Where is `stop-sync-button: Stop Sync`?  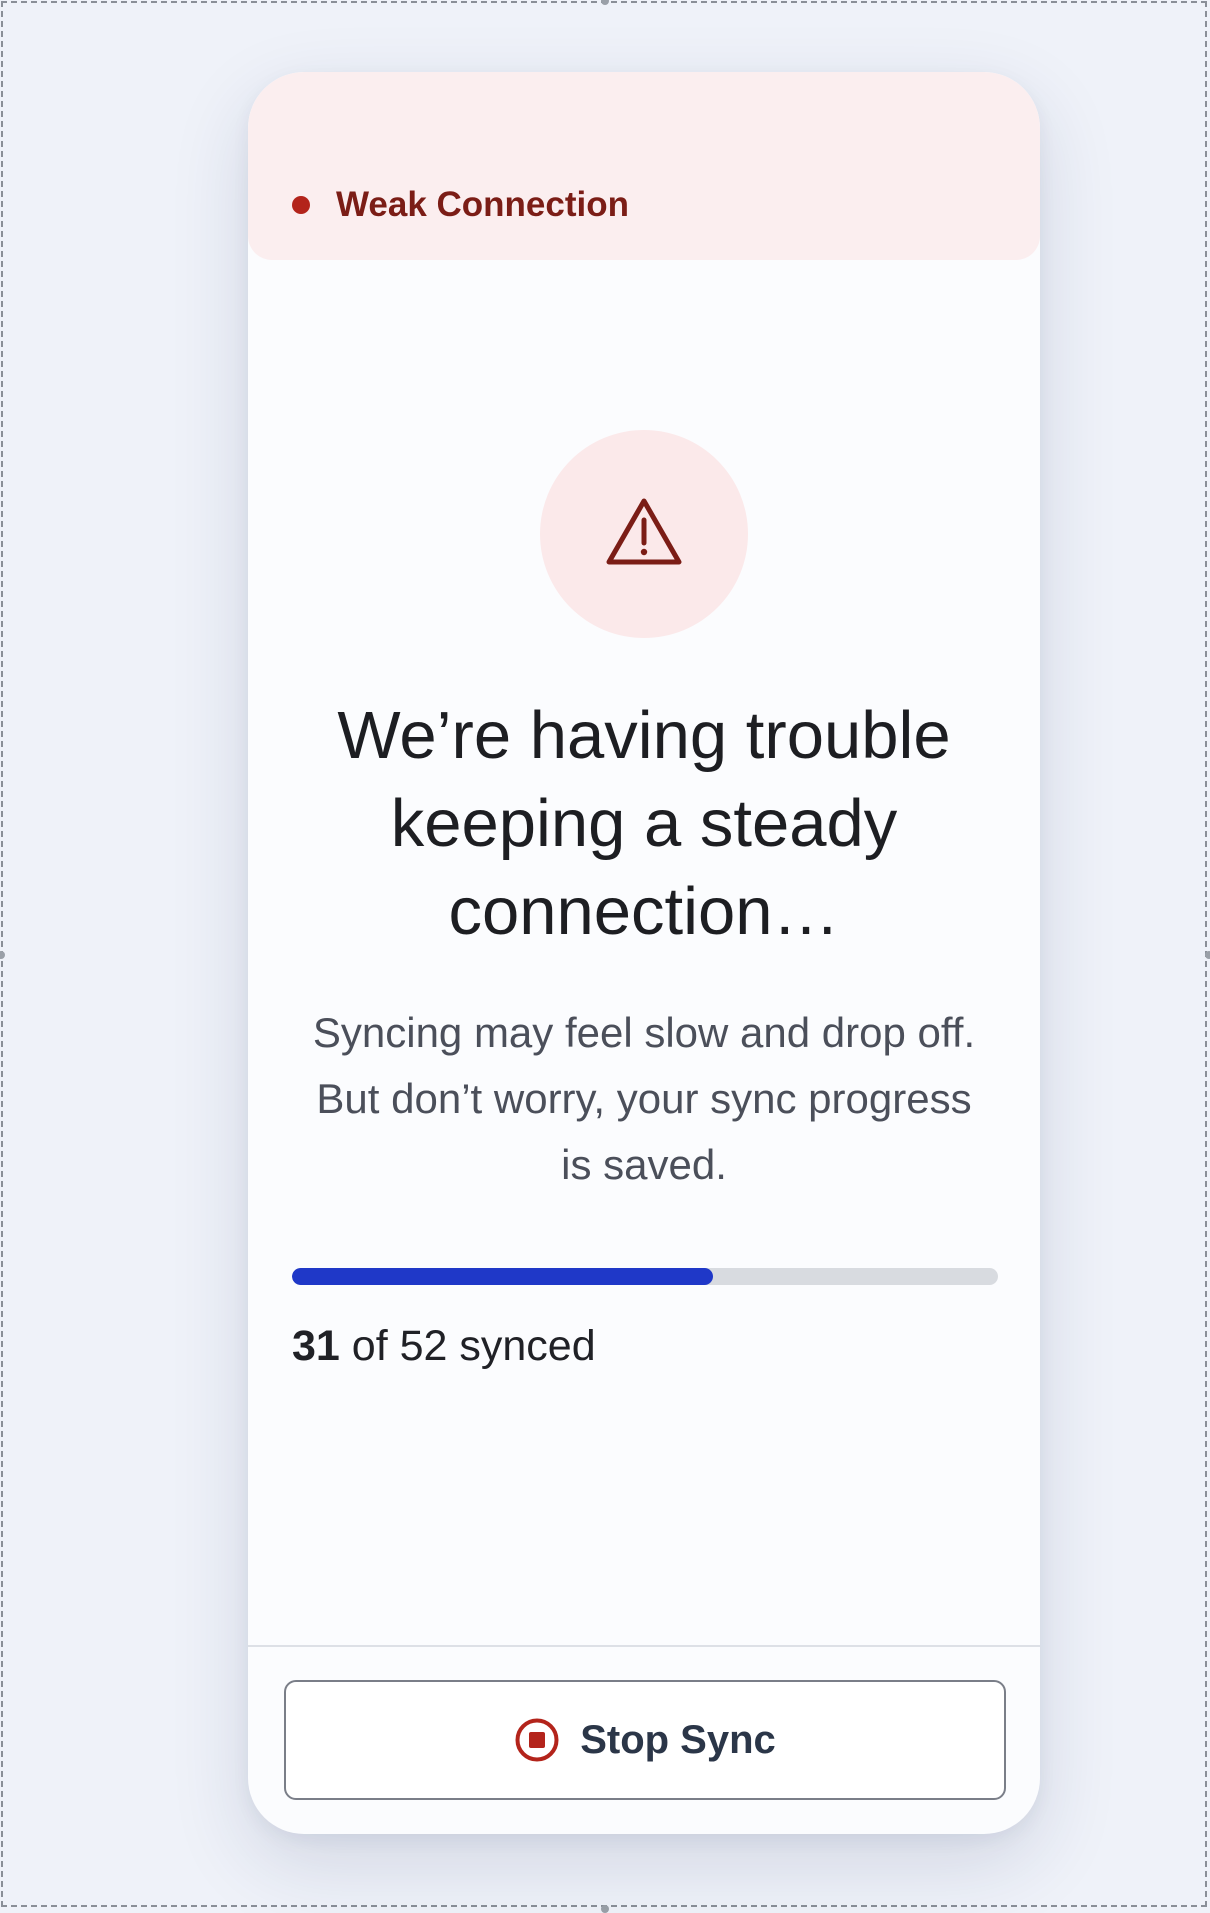 stop-sync-button: Stop Sync is located at coordinates (645, 1740).